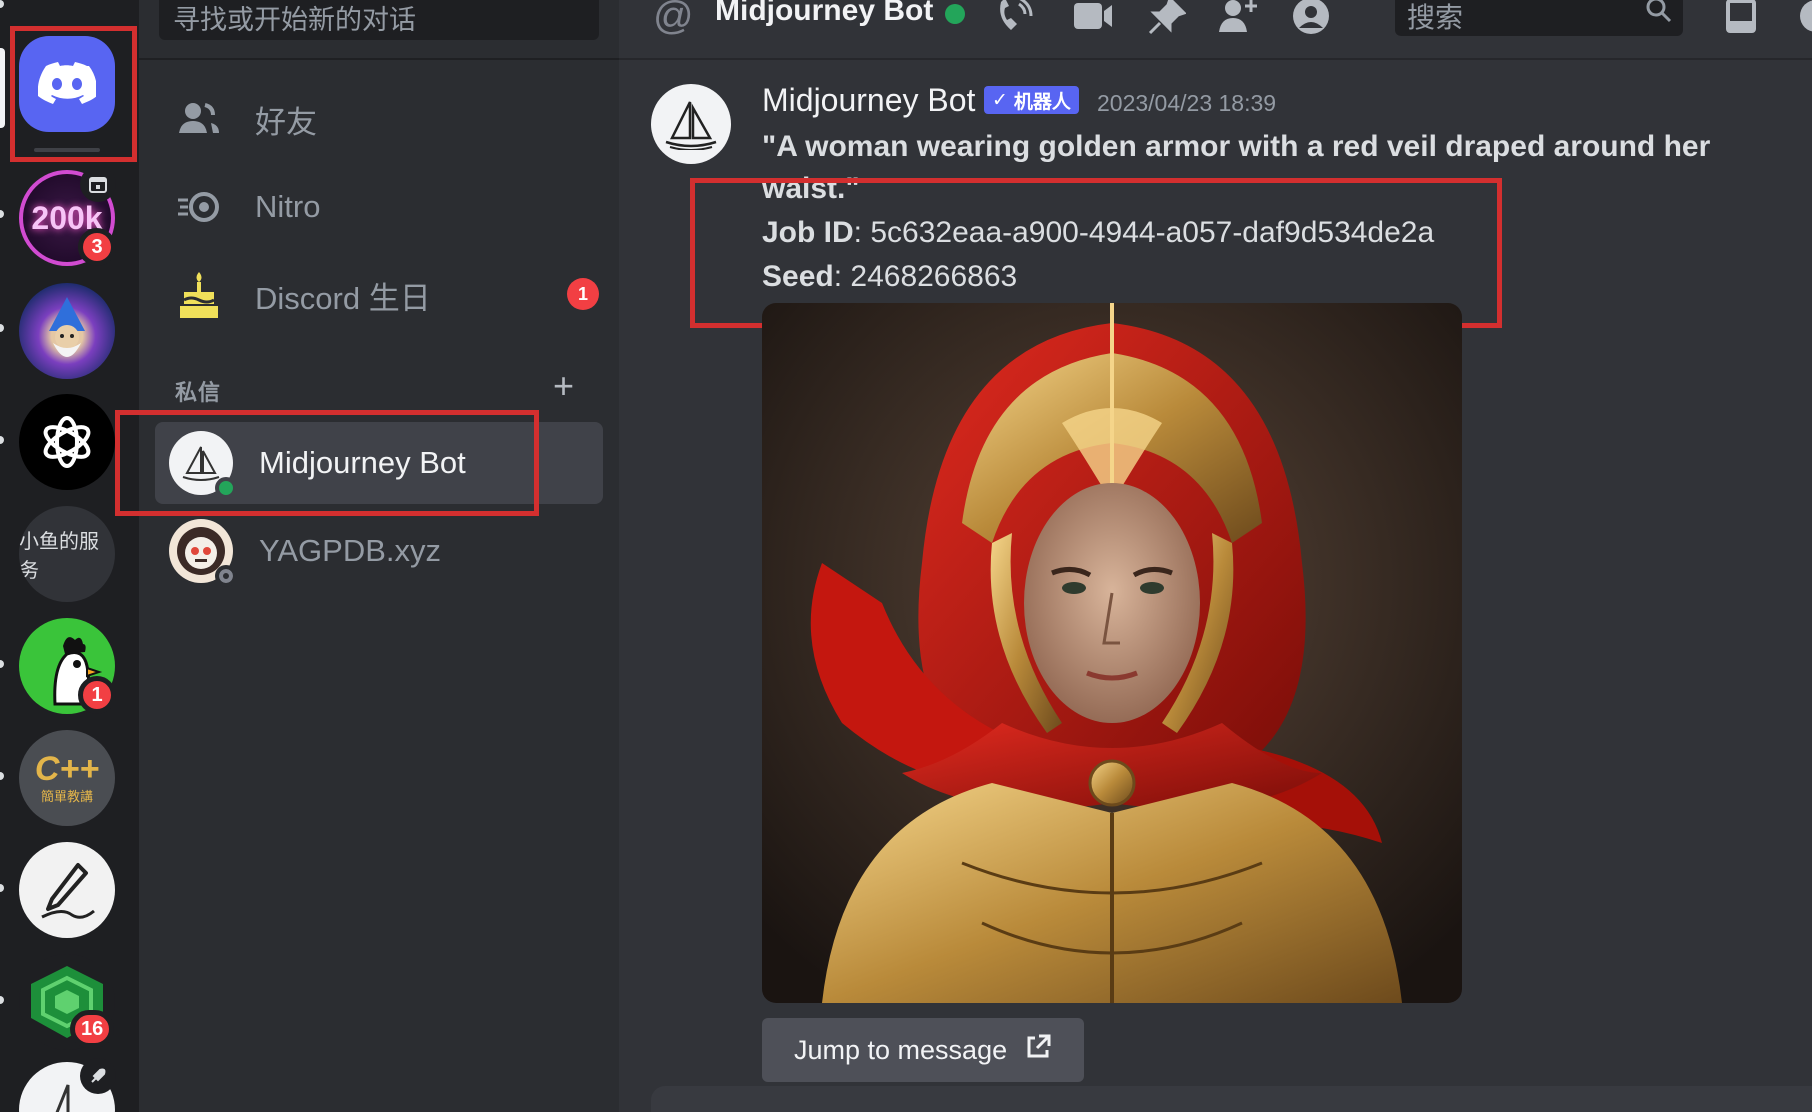  I want to click on pencil-icon, so click(68, 891).